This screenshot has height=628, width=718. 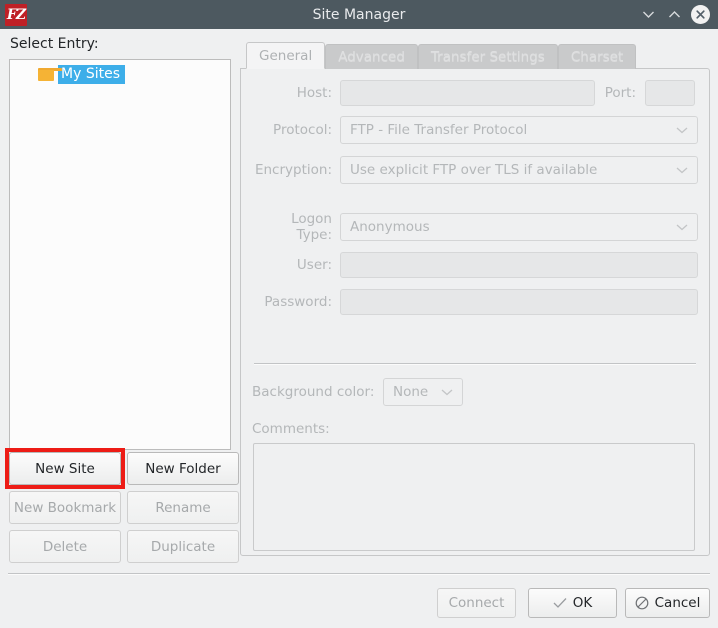 What do you see at coordinates (642, 603) in the screenshot?
I see `prohibition-icon` at bounding box center [642, 603].